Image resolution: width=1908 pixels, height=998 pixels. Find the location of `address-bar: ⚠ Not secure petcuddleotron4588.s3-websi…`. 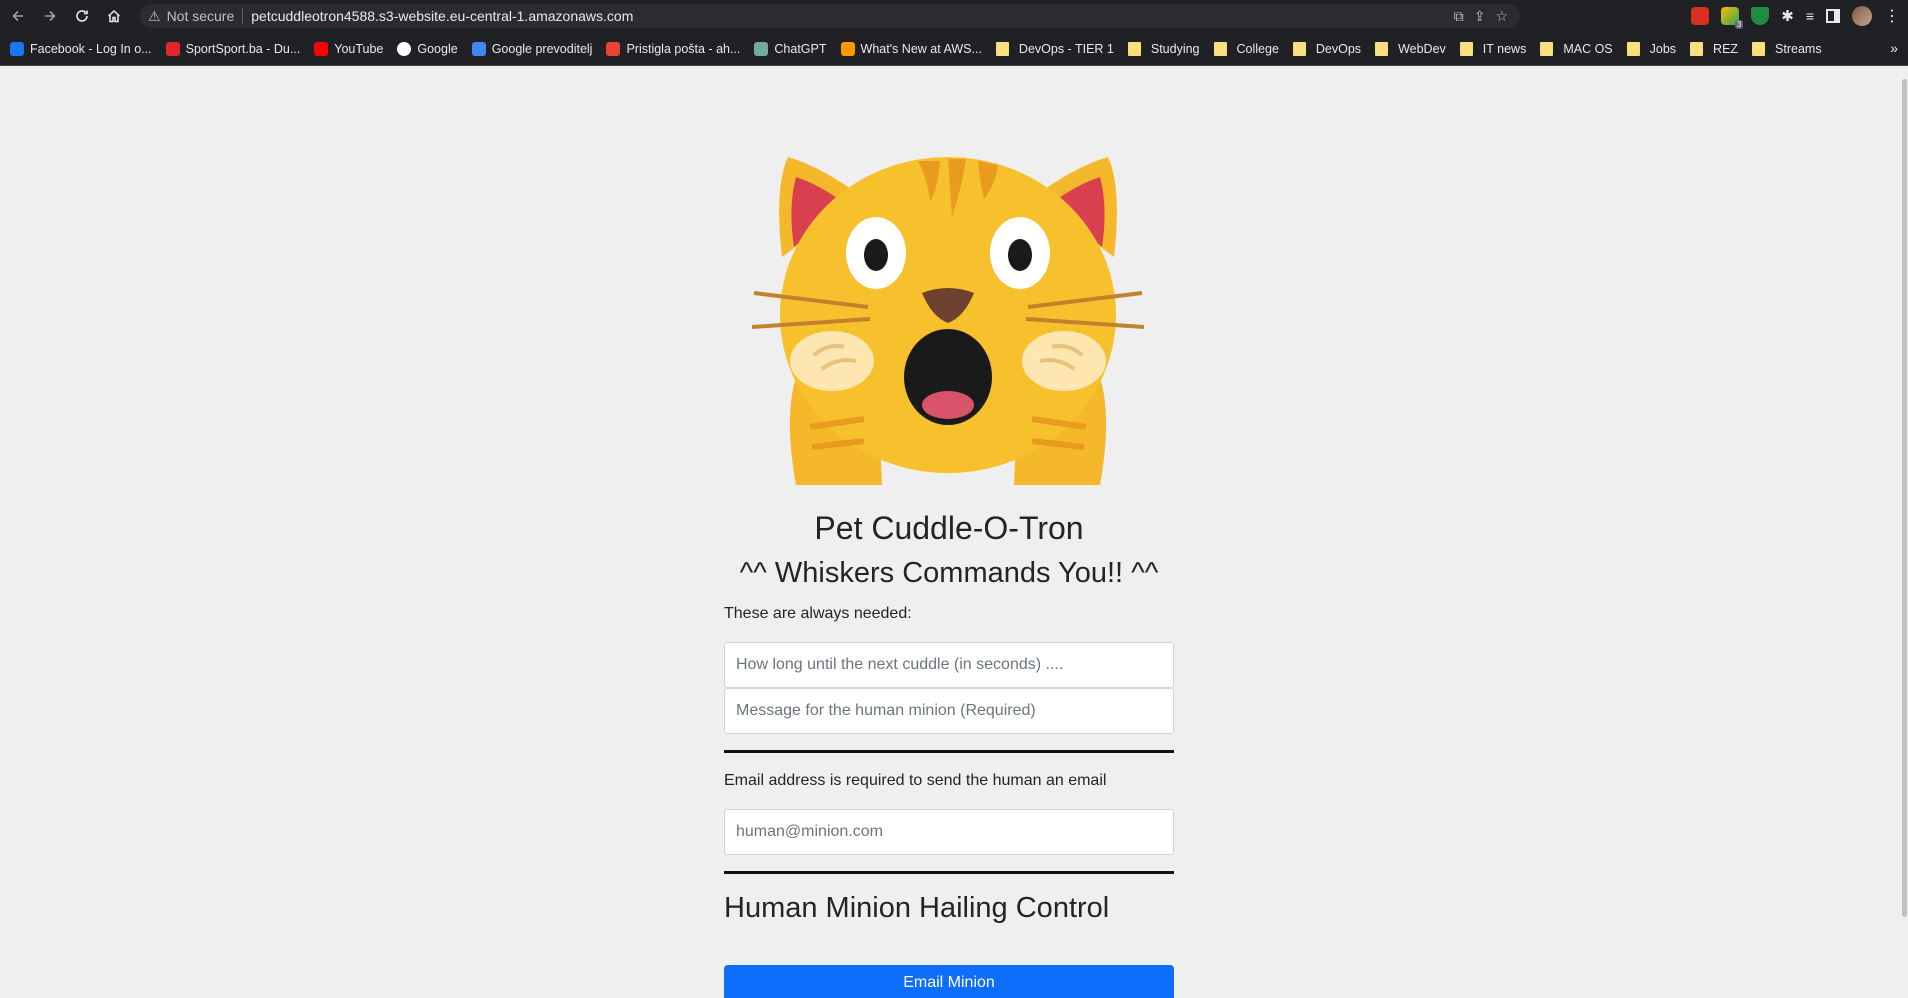

address-bar: ⚠ Not secure petcuddleotron4588.s3-websi… is located at coordinates (830, 16).